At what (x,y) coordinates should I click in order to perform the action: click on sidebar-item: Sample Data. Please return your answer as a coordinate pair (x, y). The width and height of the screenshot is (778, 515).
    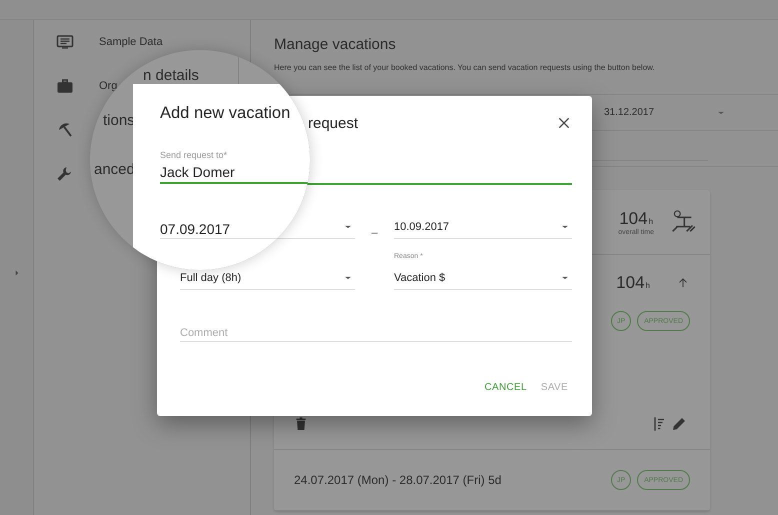
    Looking at the image, I should click on (131, 42).